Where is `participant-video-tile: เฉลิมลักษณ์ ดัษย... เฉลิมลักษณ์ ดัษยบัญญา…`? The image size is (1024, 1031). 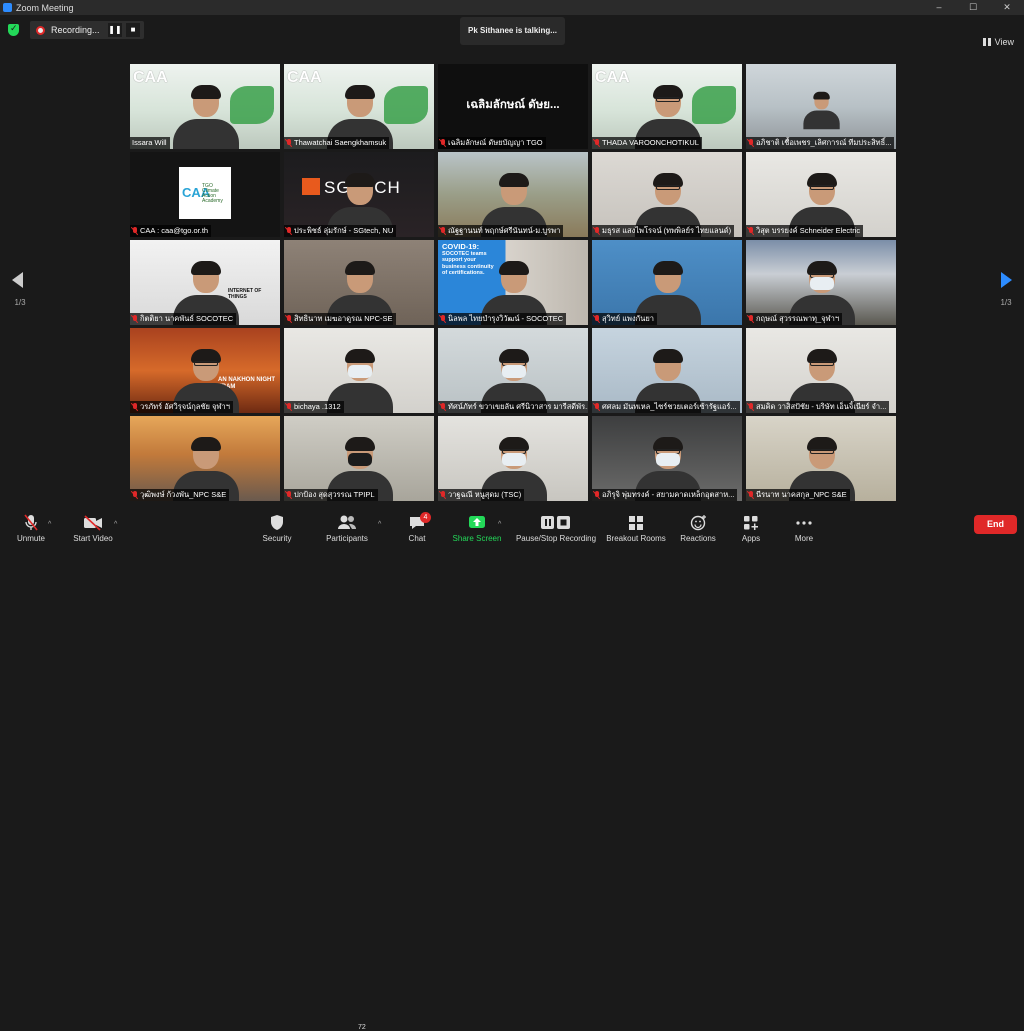
participant-video-tile: เฉลิมลักษณ์ ดัษย... เฉลิมลักษณ์ ดัษยบัญญา… is located at coordinates (513, 106).